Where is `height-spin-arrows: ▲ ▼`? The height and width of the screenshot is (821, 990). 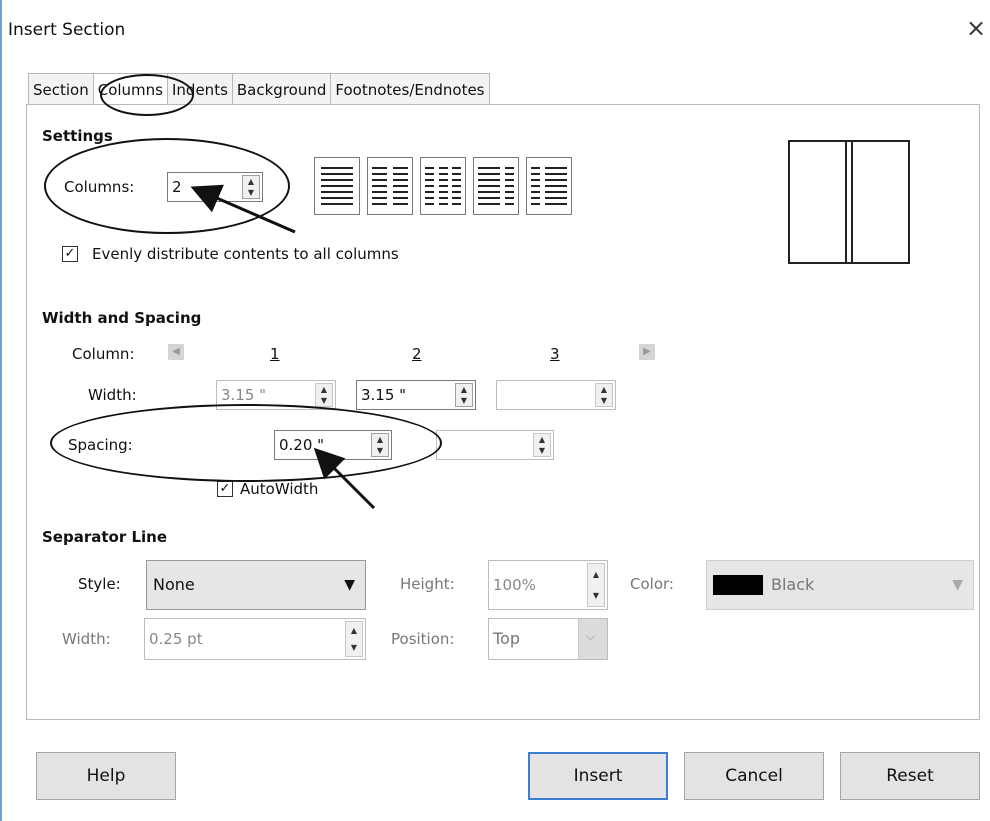 height-spin-arrows: ▲ ▼ is located at coordinates (596, 585).